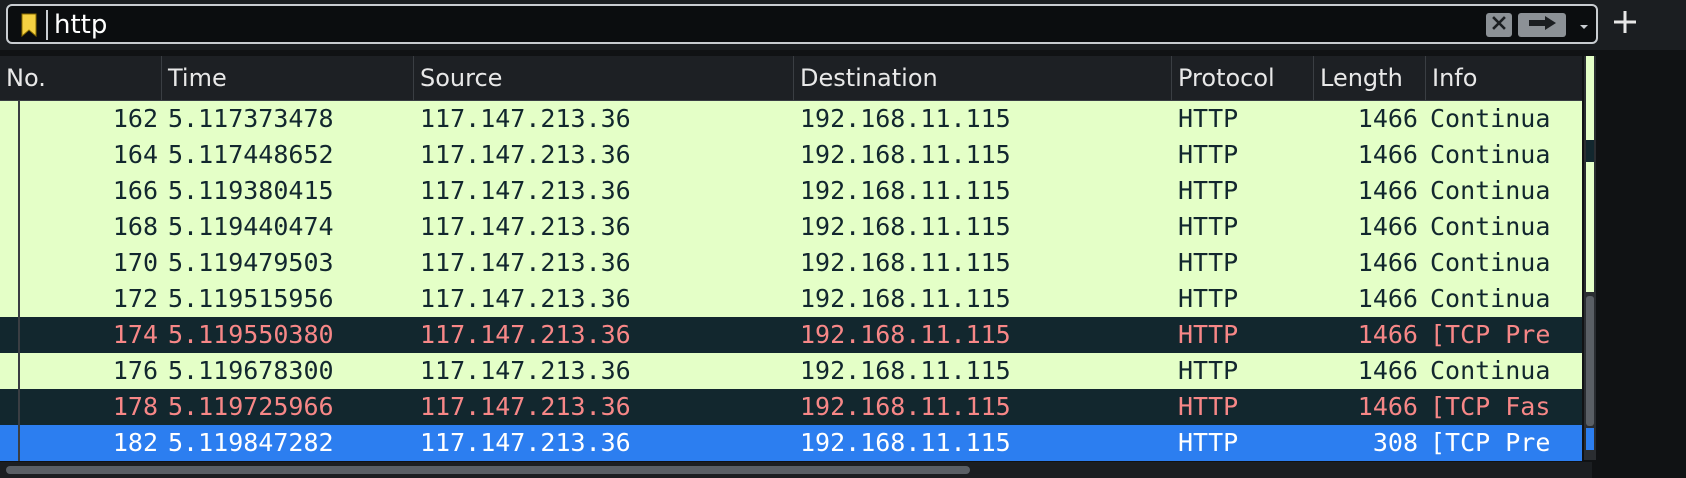 The image size is (1686, 478). I want to click on horizontal-scrollbar-thumb, so click(488, 470).